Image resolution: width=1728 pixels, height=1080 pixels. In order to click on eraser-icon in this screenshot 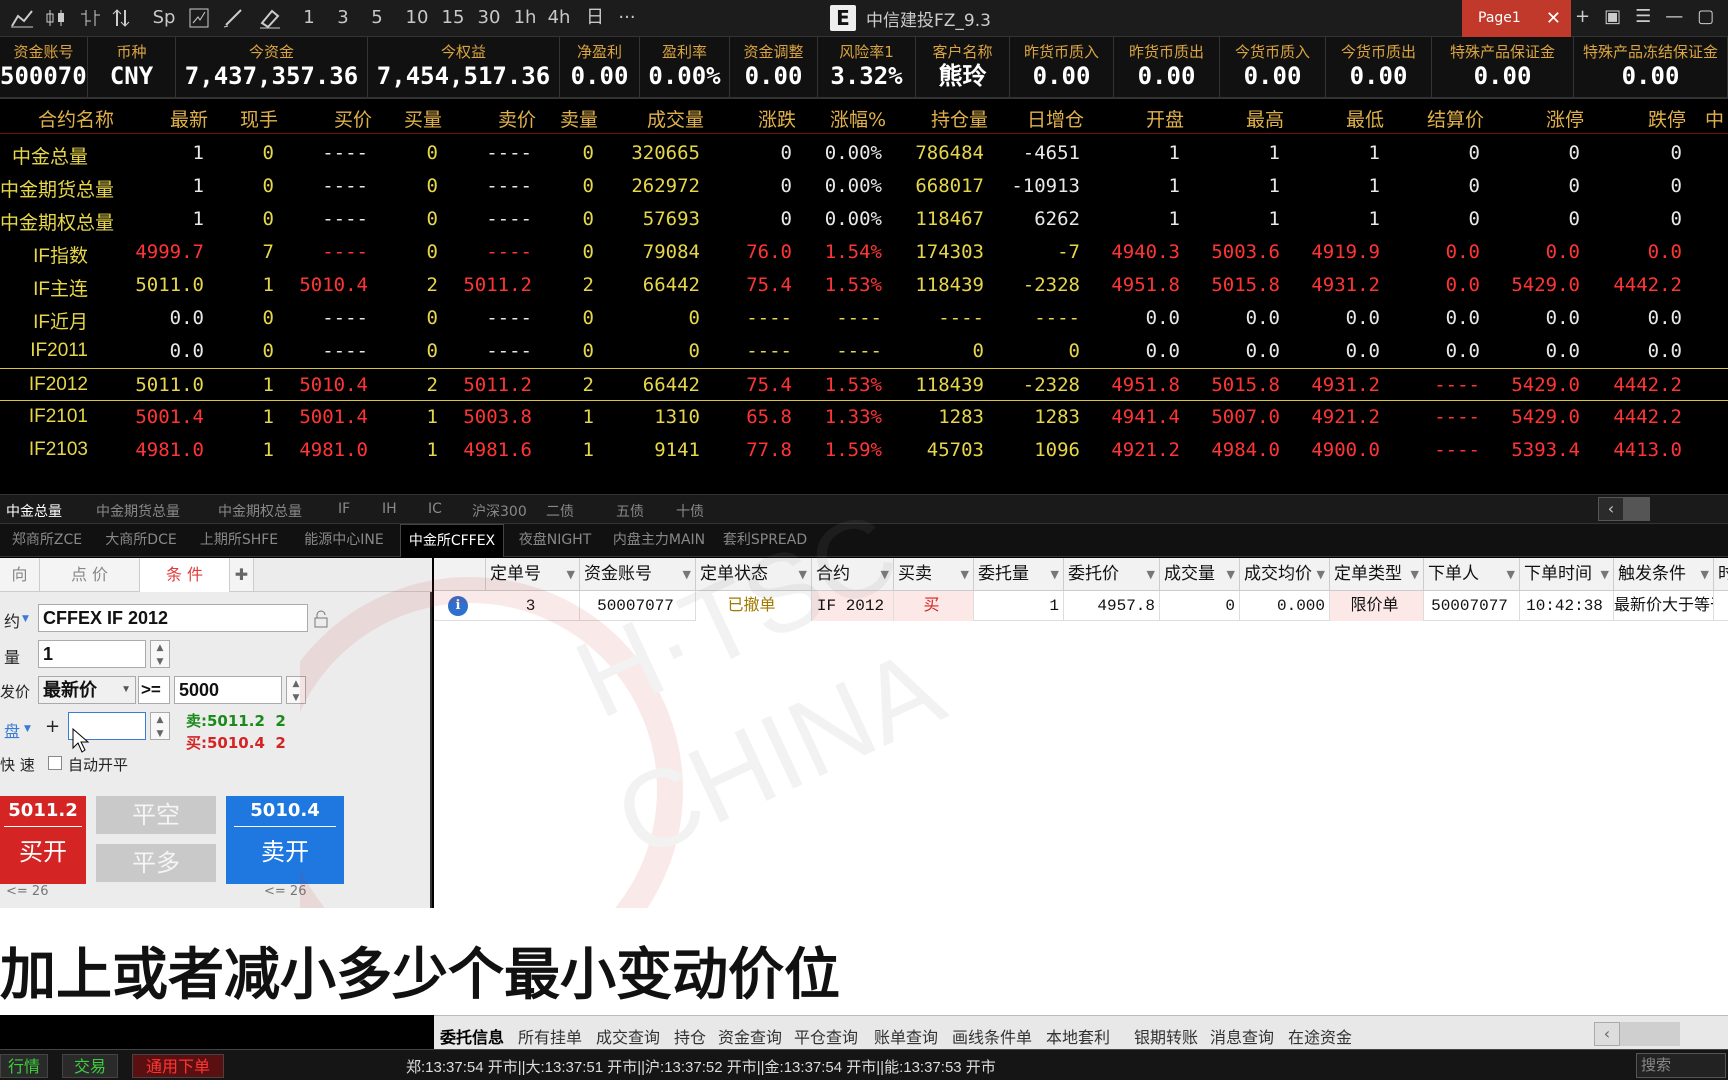, I will do `click(270, 18)`.